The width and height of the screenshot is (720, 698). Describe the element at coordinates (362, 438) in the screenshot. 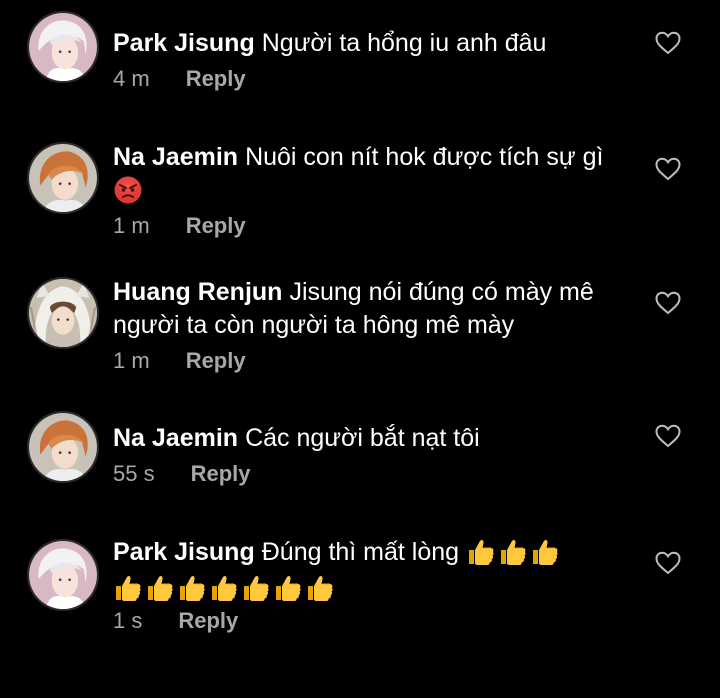

I see `comment-text: Các người bắt nạt tôi` at that location.